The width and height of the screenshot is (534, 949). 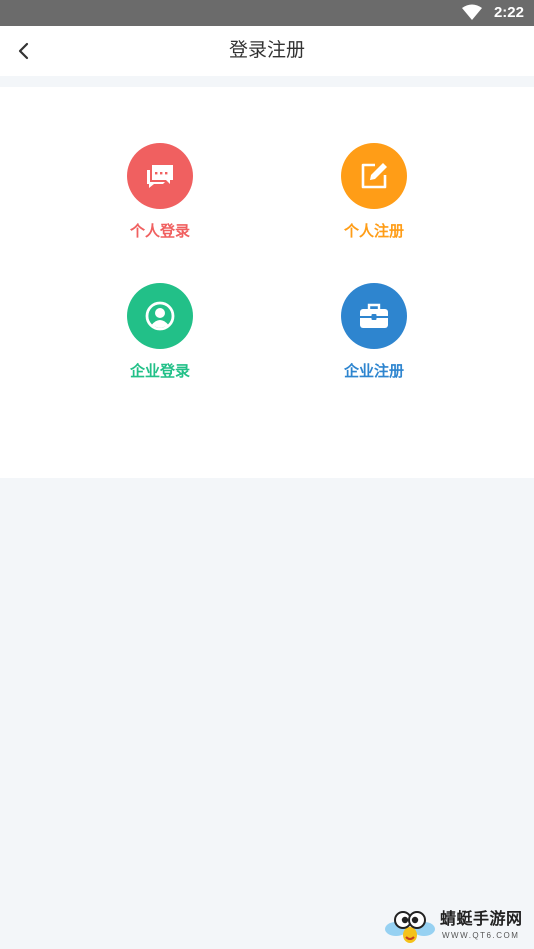 What do you see at coordinates (267, 13) in the screenshot?
I see `status-bar: 2:22` at bounding box center [267, 13].